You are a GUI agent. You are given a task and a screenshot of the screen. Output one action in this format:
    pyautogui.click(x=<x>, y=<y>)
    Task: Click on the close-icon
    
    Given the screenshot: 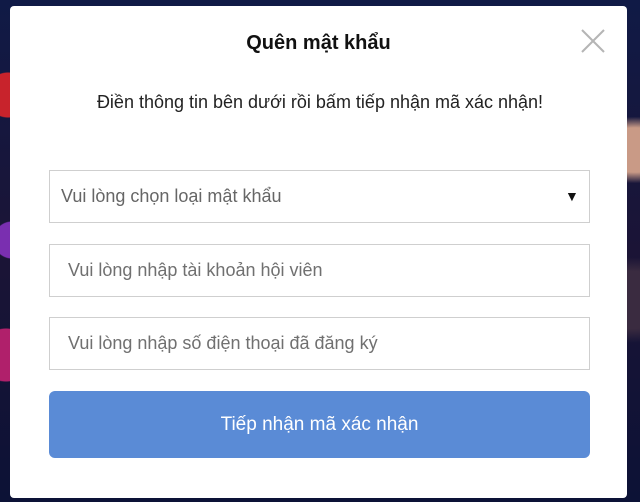 What is the action you would take?
    pyautogui.click(x=593, y=41)
    